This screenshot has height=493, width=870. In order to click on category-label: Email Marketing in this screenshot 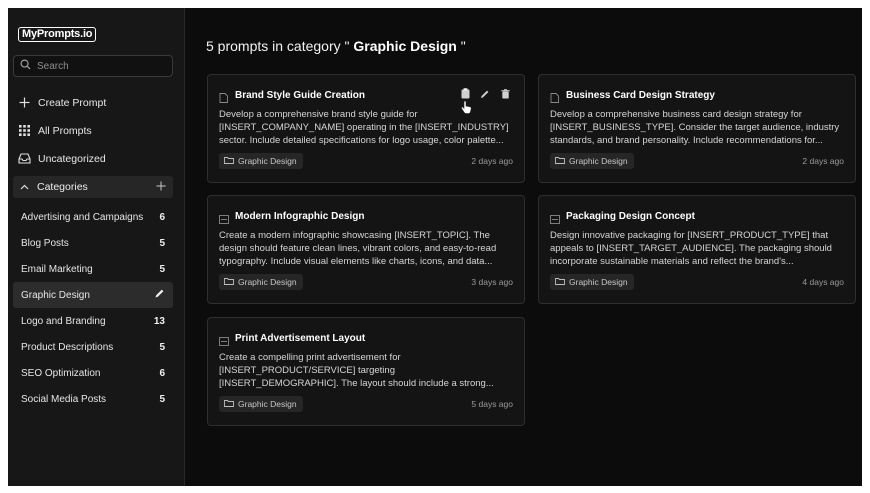, I will do `click(57, 269)`.